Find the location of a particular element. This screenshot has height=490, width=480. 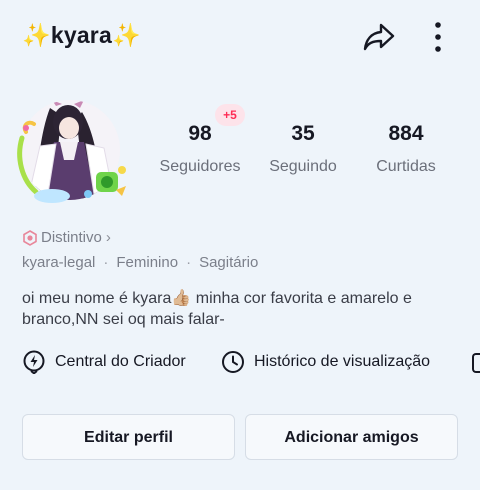

distintivo-link: Distintivo › is located at coordinates (66, 237).